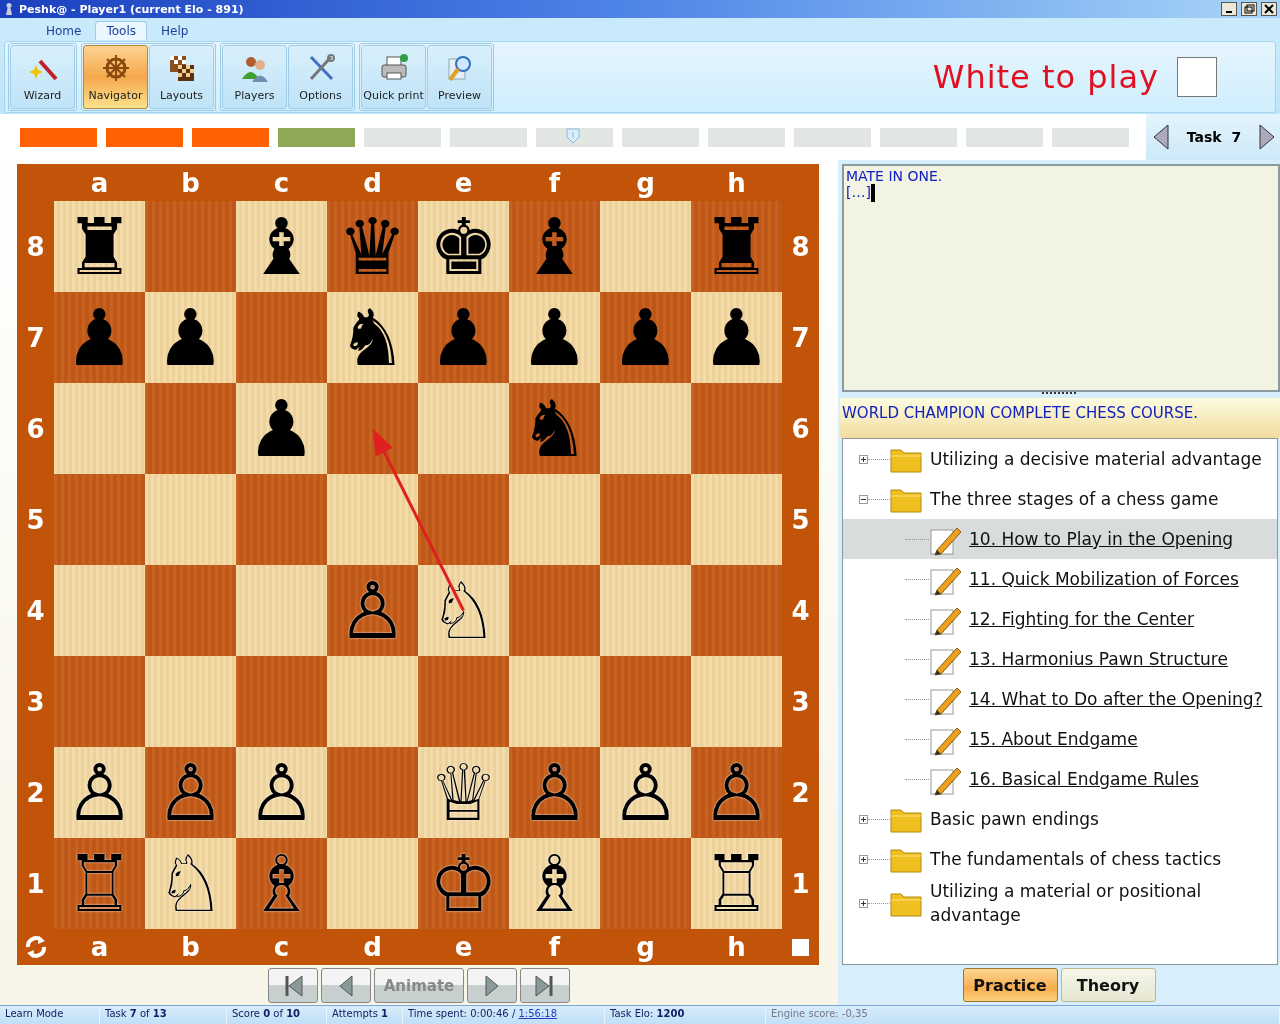 The width and height of the screenshot is (1280, 1024). What do you see at coordinates (293, 985) in the screenshot?
I see `first-move-button` at bounding box center [293, 985].